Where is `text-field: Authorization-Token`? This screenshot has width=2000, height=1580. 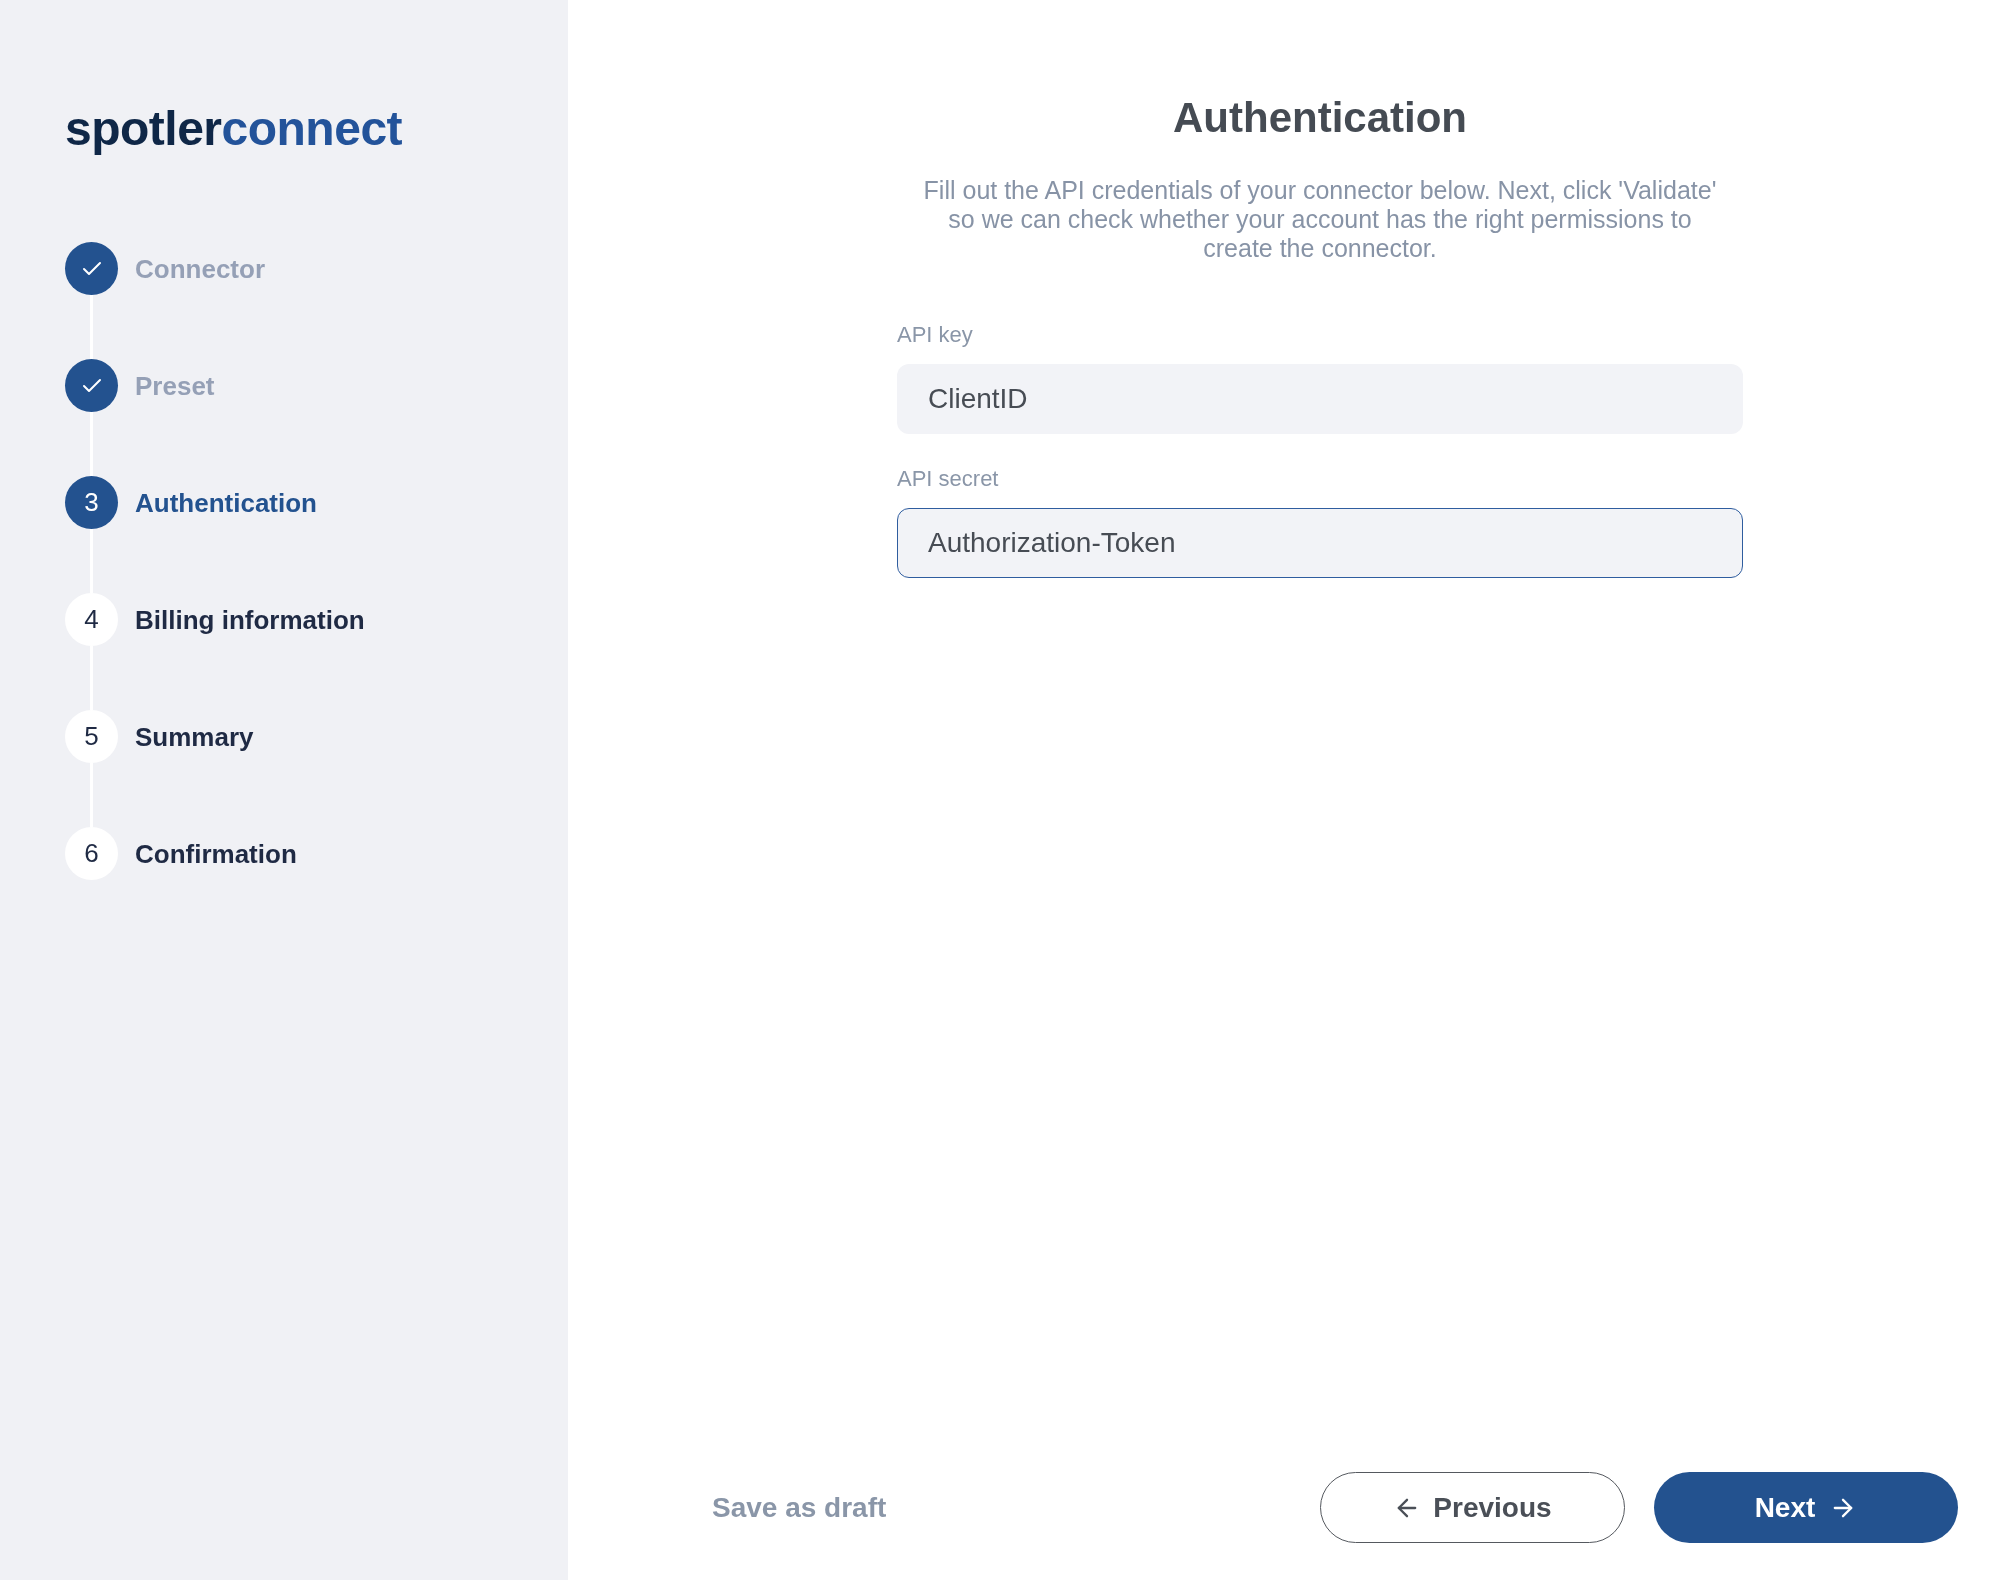 text-field: Authorization-Token is located at coordinates (1320, 543).